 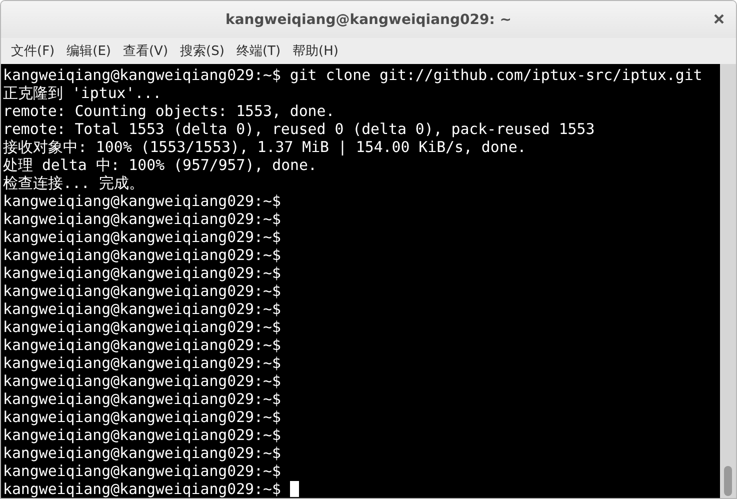 What do you see at coordinates (728, 481) in the screenshot?
I see `scrollbar-thumb` at bounding box center [728, 481].